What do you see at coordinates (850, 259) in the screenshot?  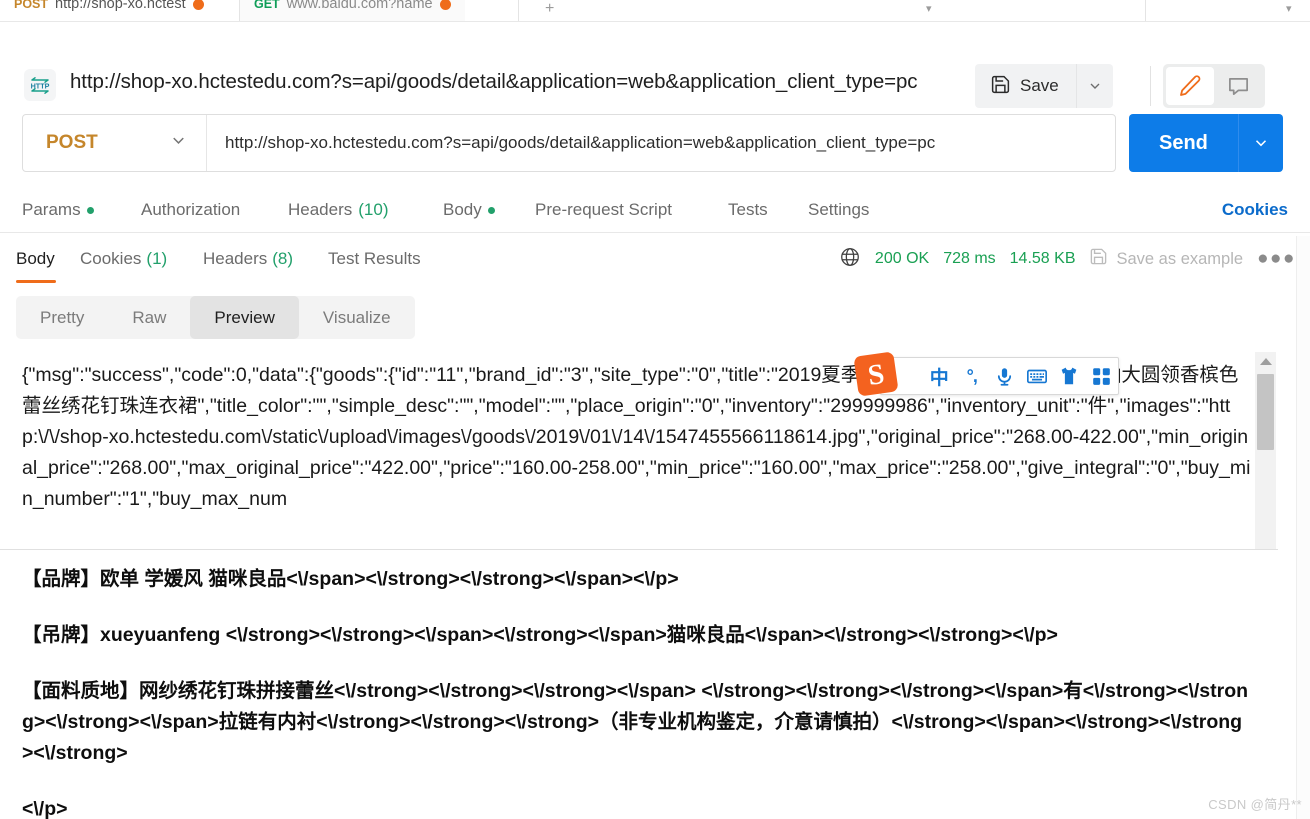 I see `globe-icon` at bounding box center [850, 259].